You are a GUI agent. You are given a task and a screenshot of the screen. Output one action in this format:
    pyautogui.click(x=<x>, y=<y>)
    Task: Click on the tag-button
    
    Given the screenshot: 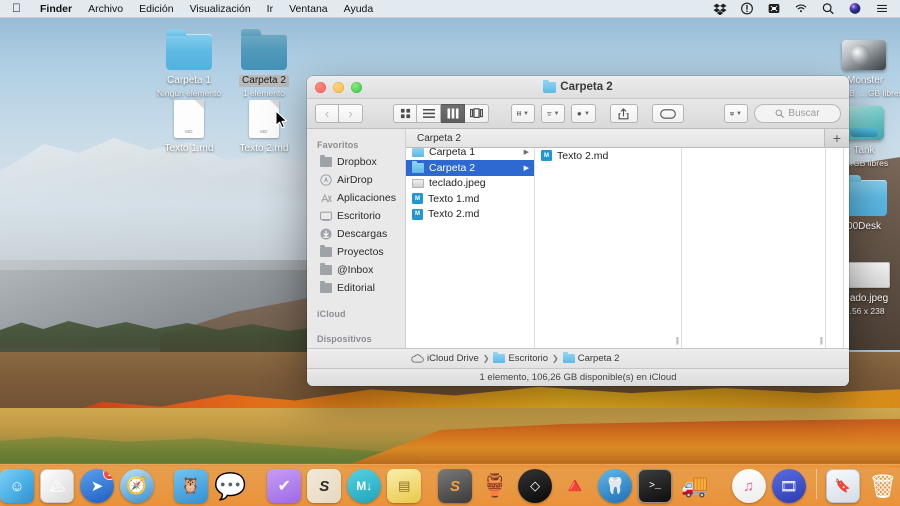 What is the action you would take?
    pyautogui.click(x=667, y=113)
    